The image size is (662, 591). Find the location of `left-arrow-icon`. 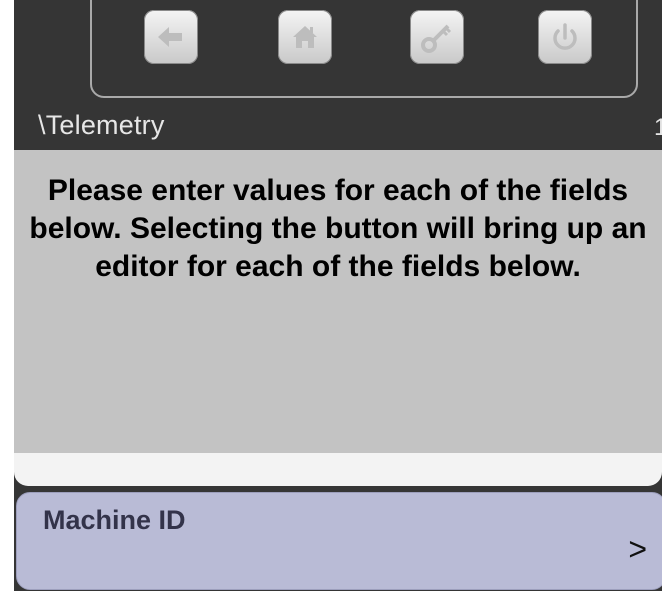

left-arrow-icon is located at coordinates (170, 37).